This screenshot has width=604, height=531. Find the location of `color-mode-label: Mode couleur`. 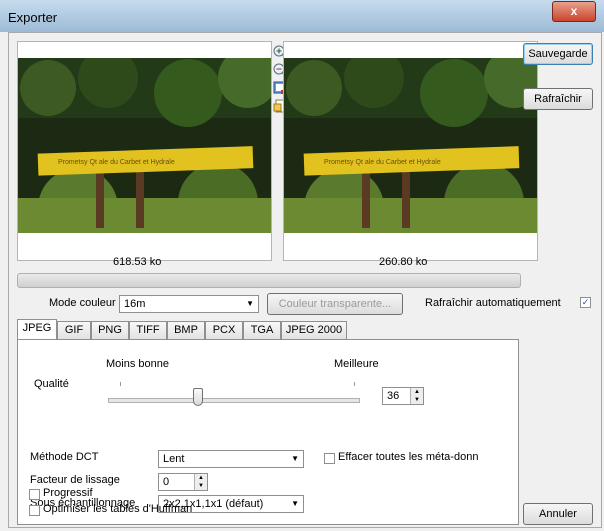

color-mode-label: Mode couleur is located at coordinates (82, 303).